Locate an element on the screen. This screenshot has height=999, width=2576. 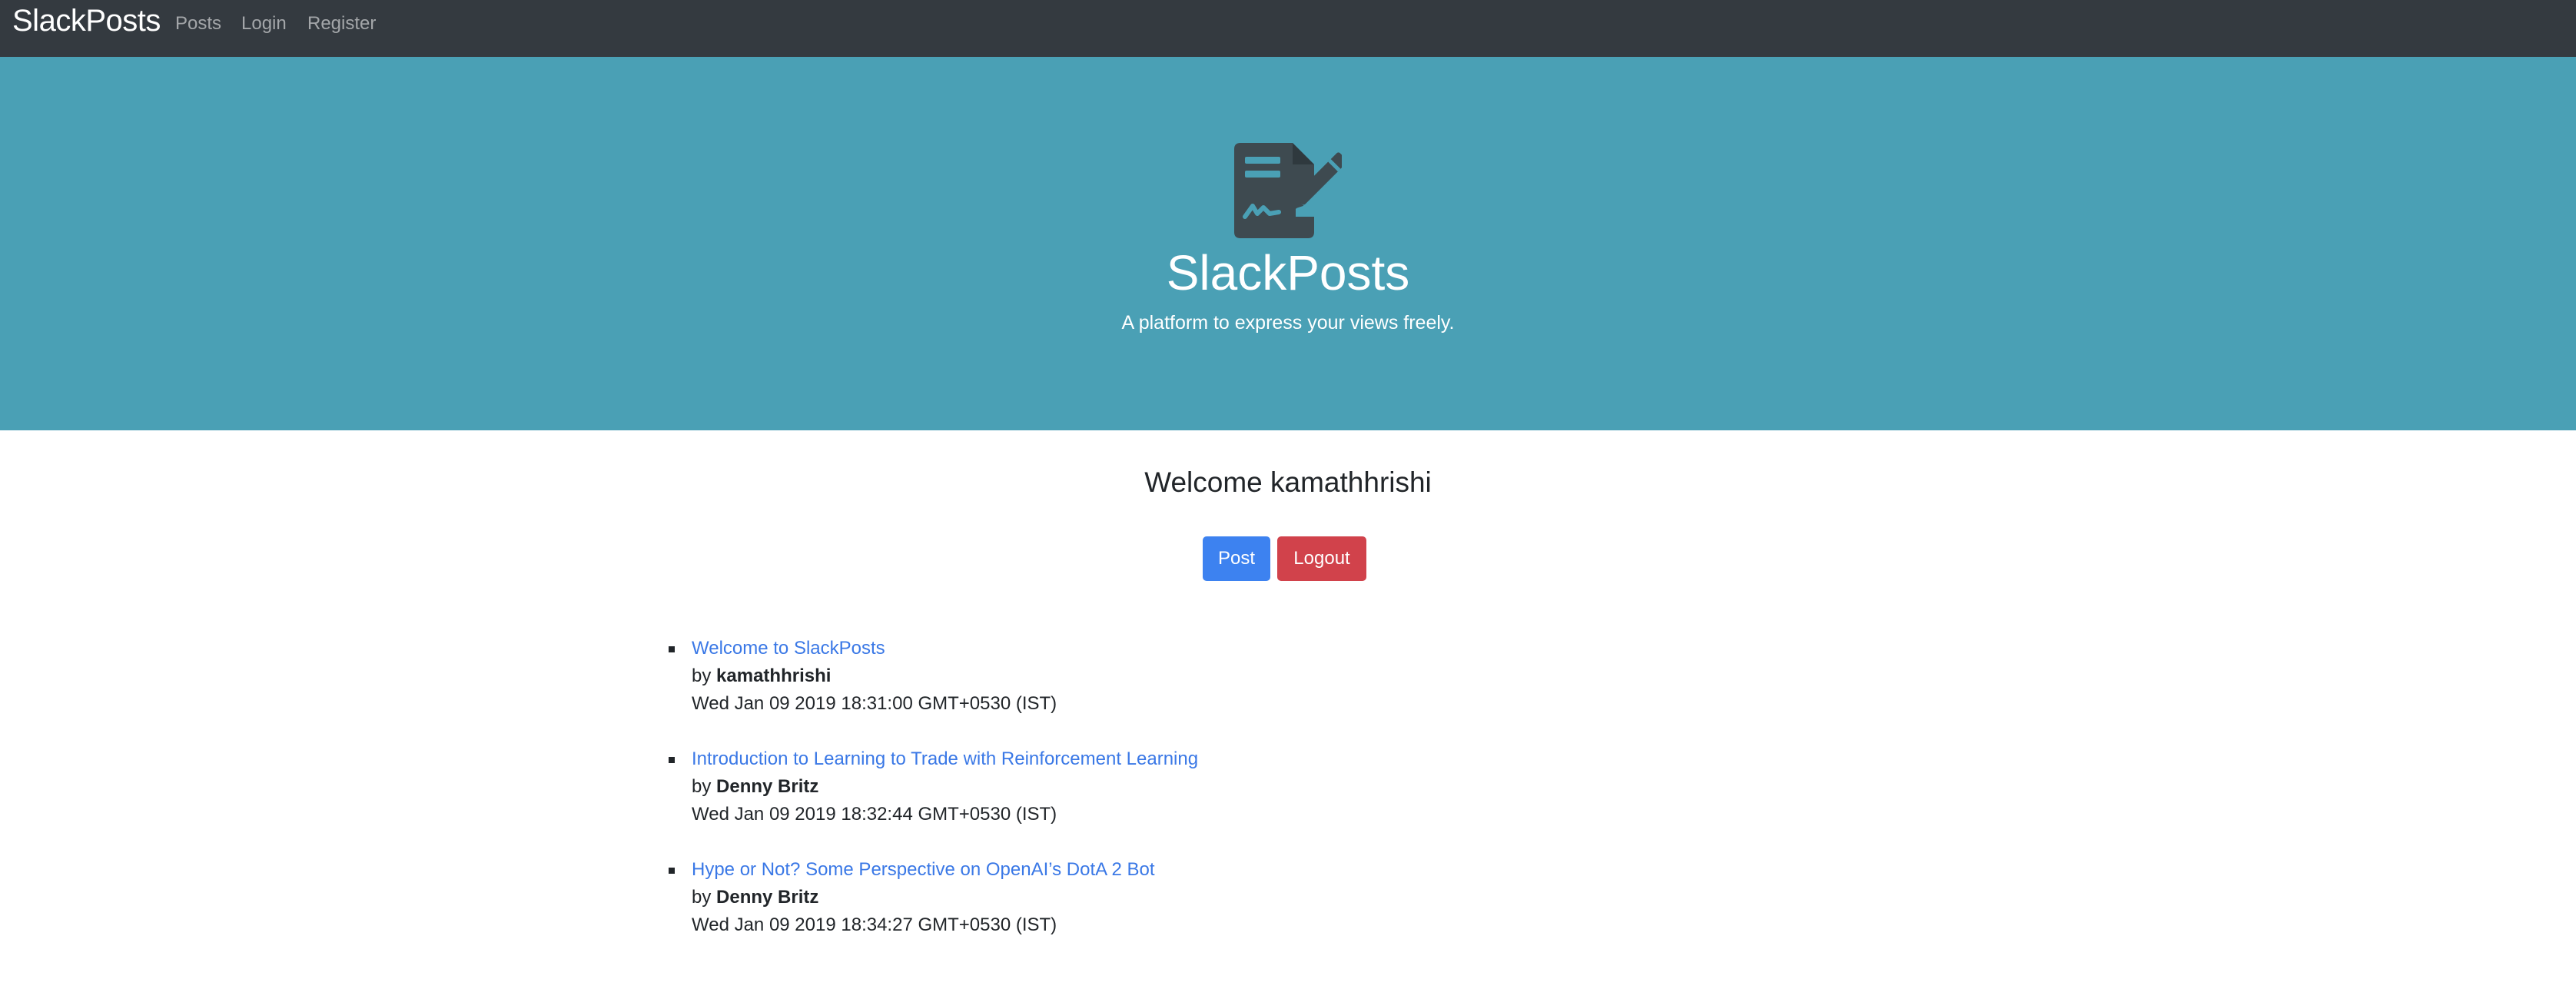
nav-link-posts: Posts is located at coordinates (198, 23).